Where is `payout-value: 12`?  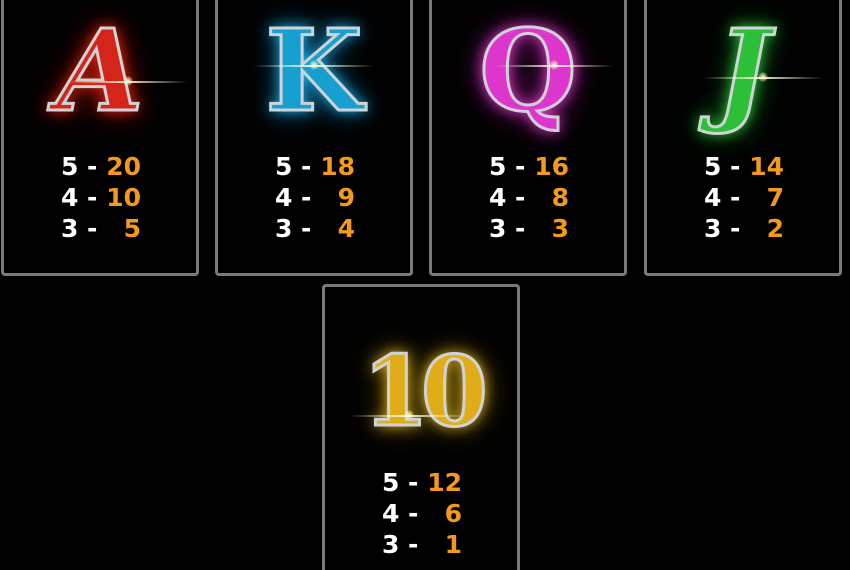
payout-value: 12 is located at coordinates (444, 482).